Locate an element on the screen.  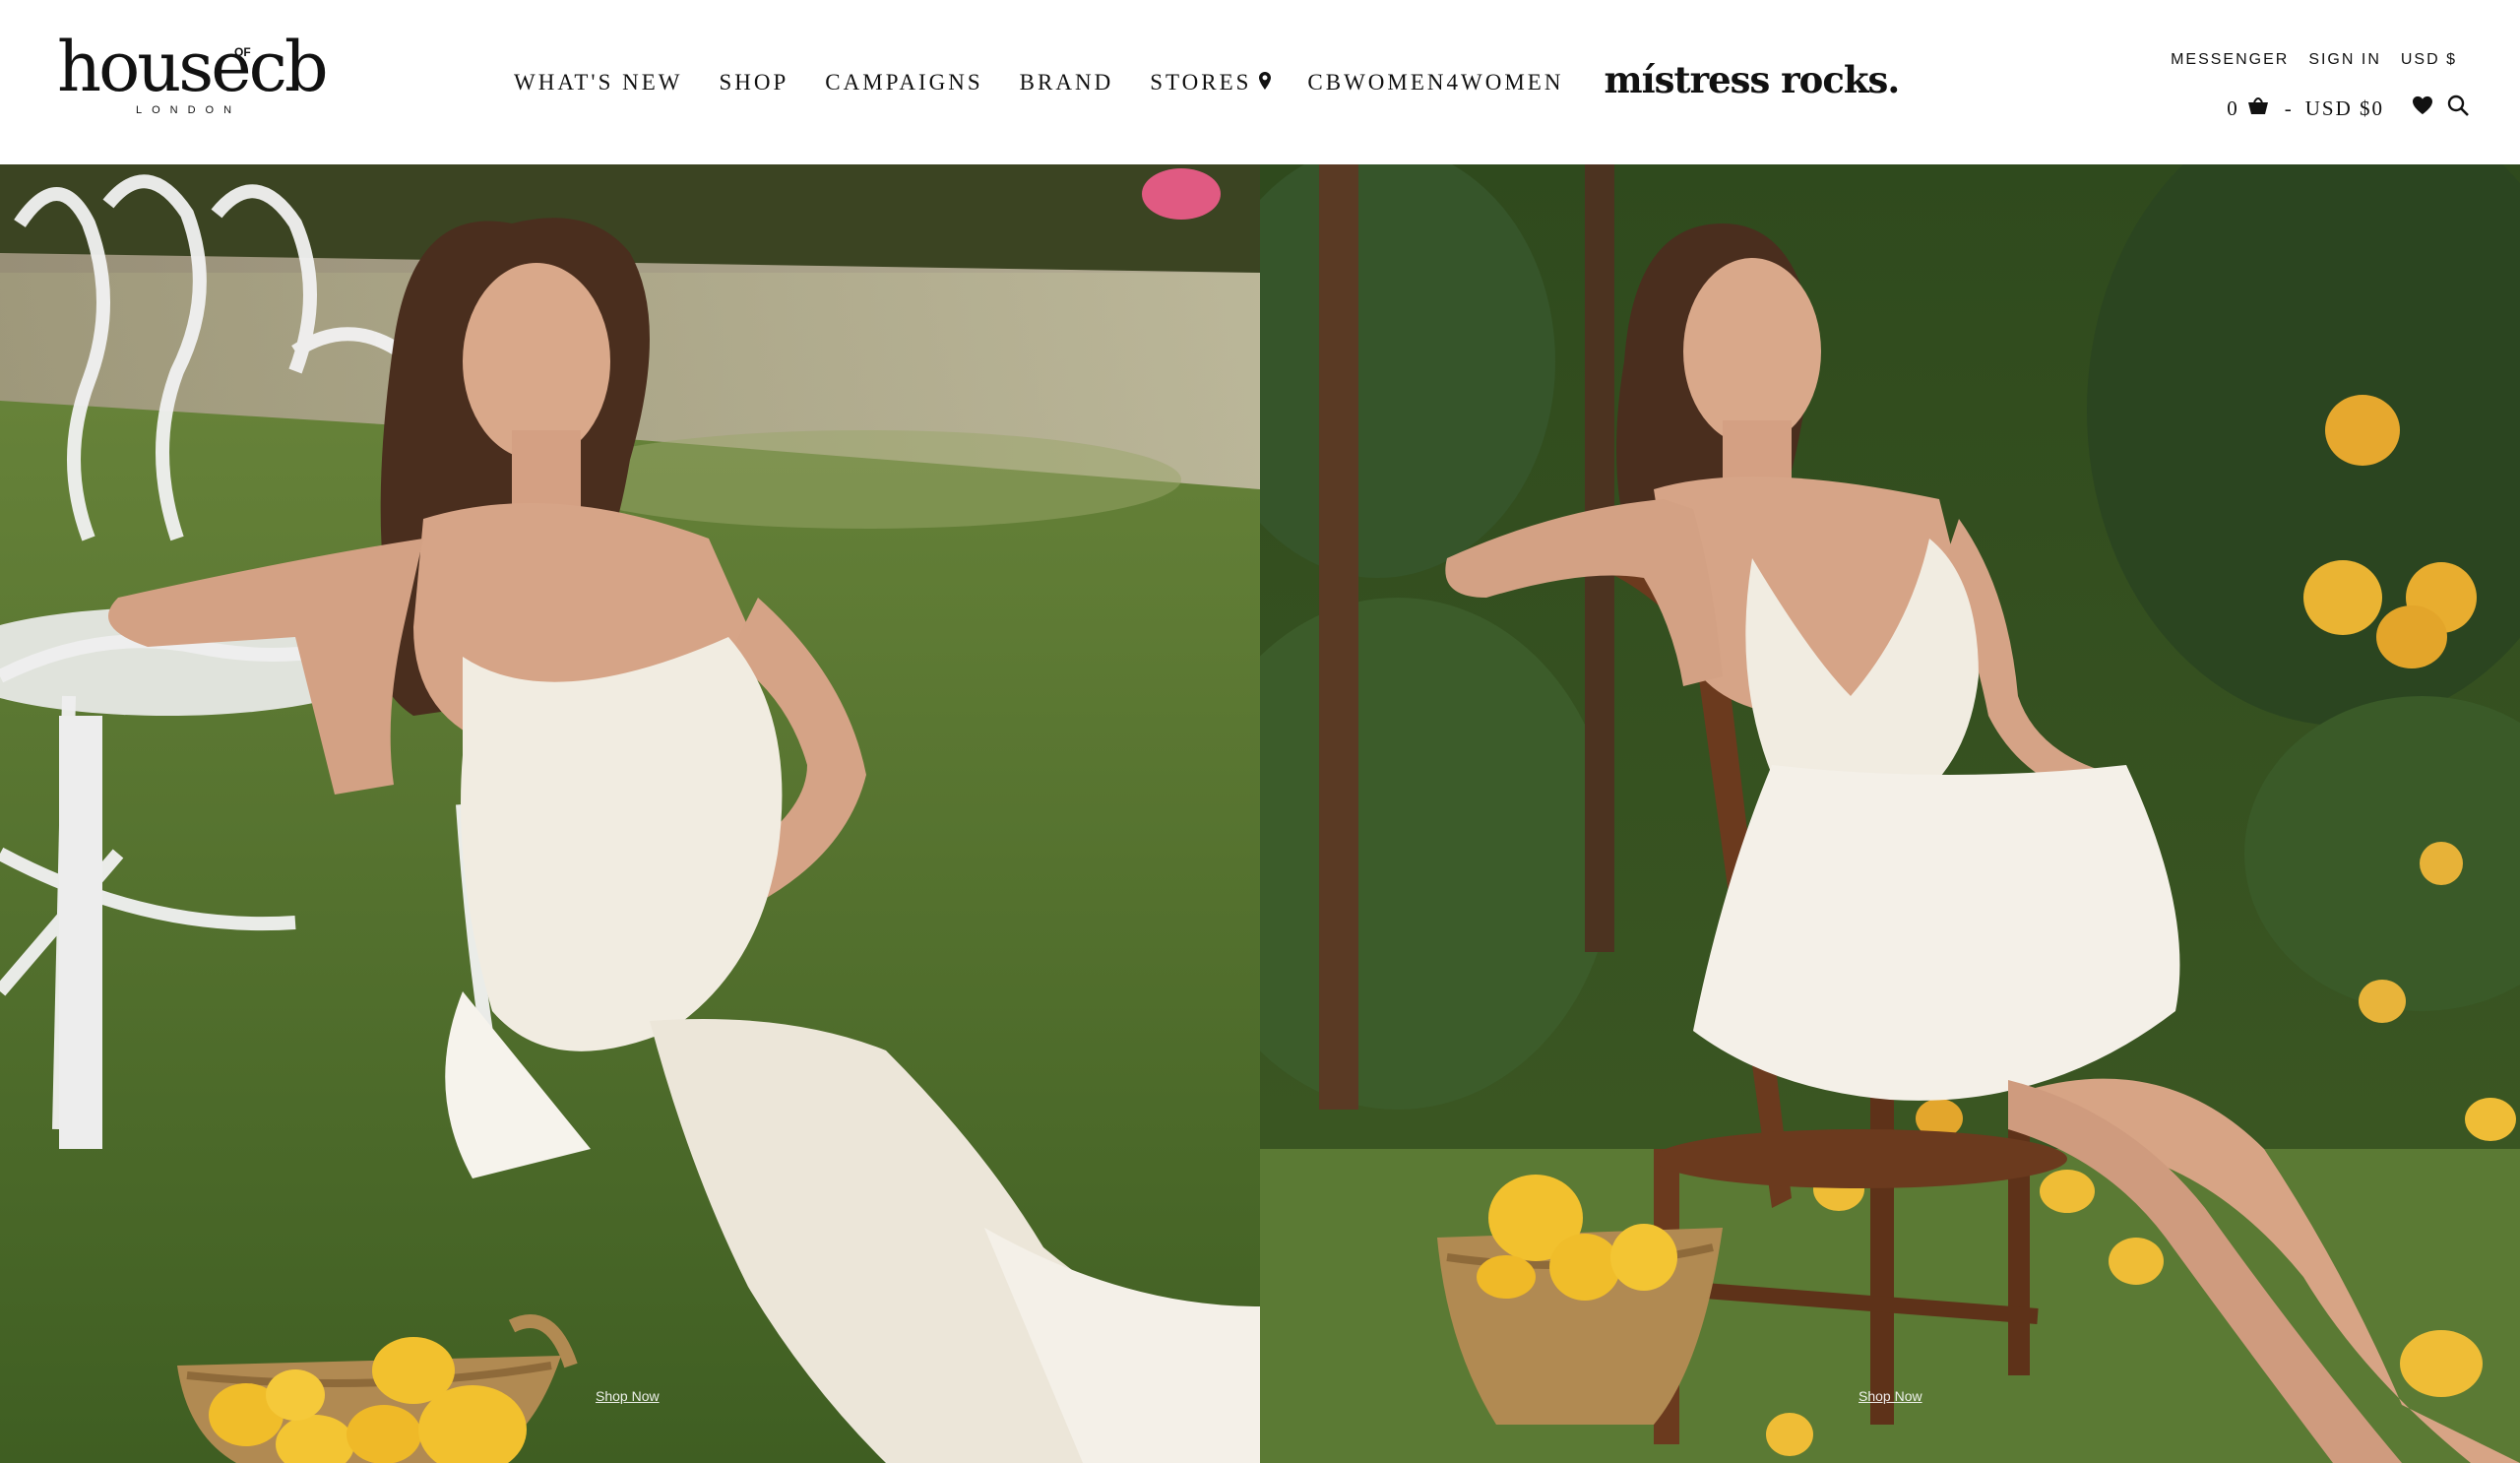
shop-now-link-right: Shop Now is located at coordinates (1890, 1396).